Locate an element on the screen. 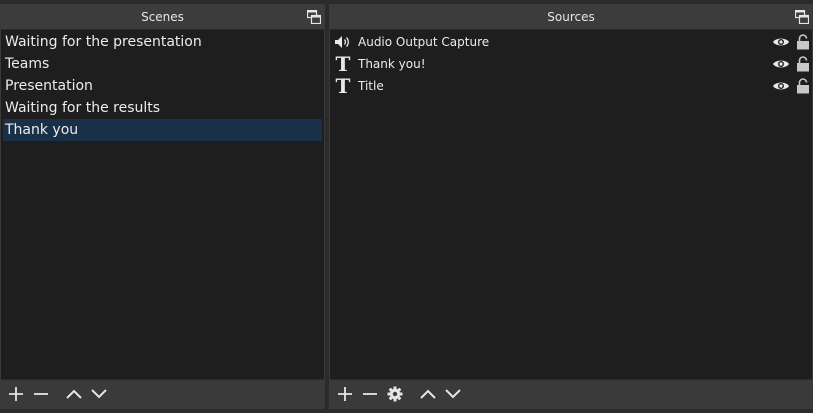 Image resolution: width=813 pixels, height=413 pixels. source-label: Thank you! is located at coordinates (392, 64).